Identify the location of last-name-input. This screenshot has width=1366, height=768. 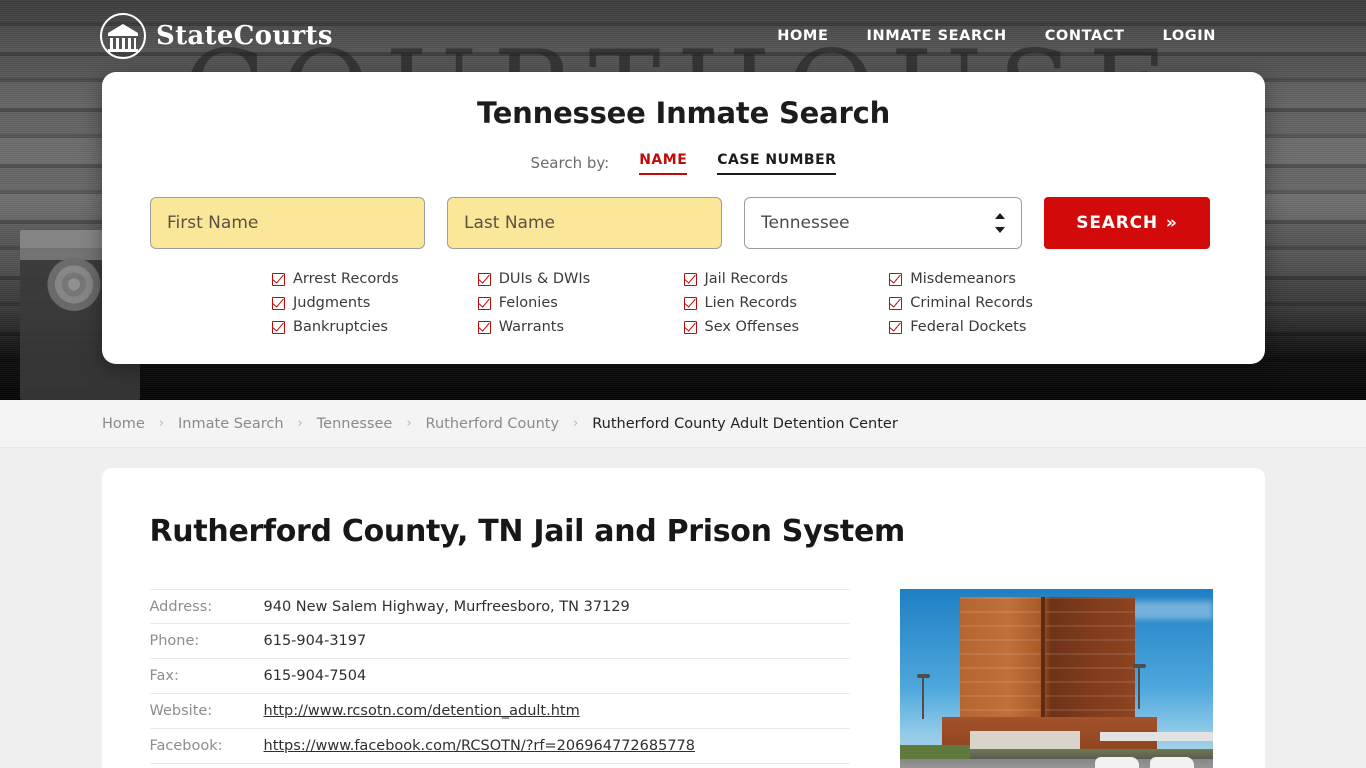
(584, 223).